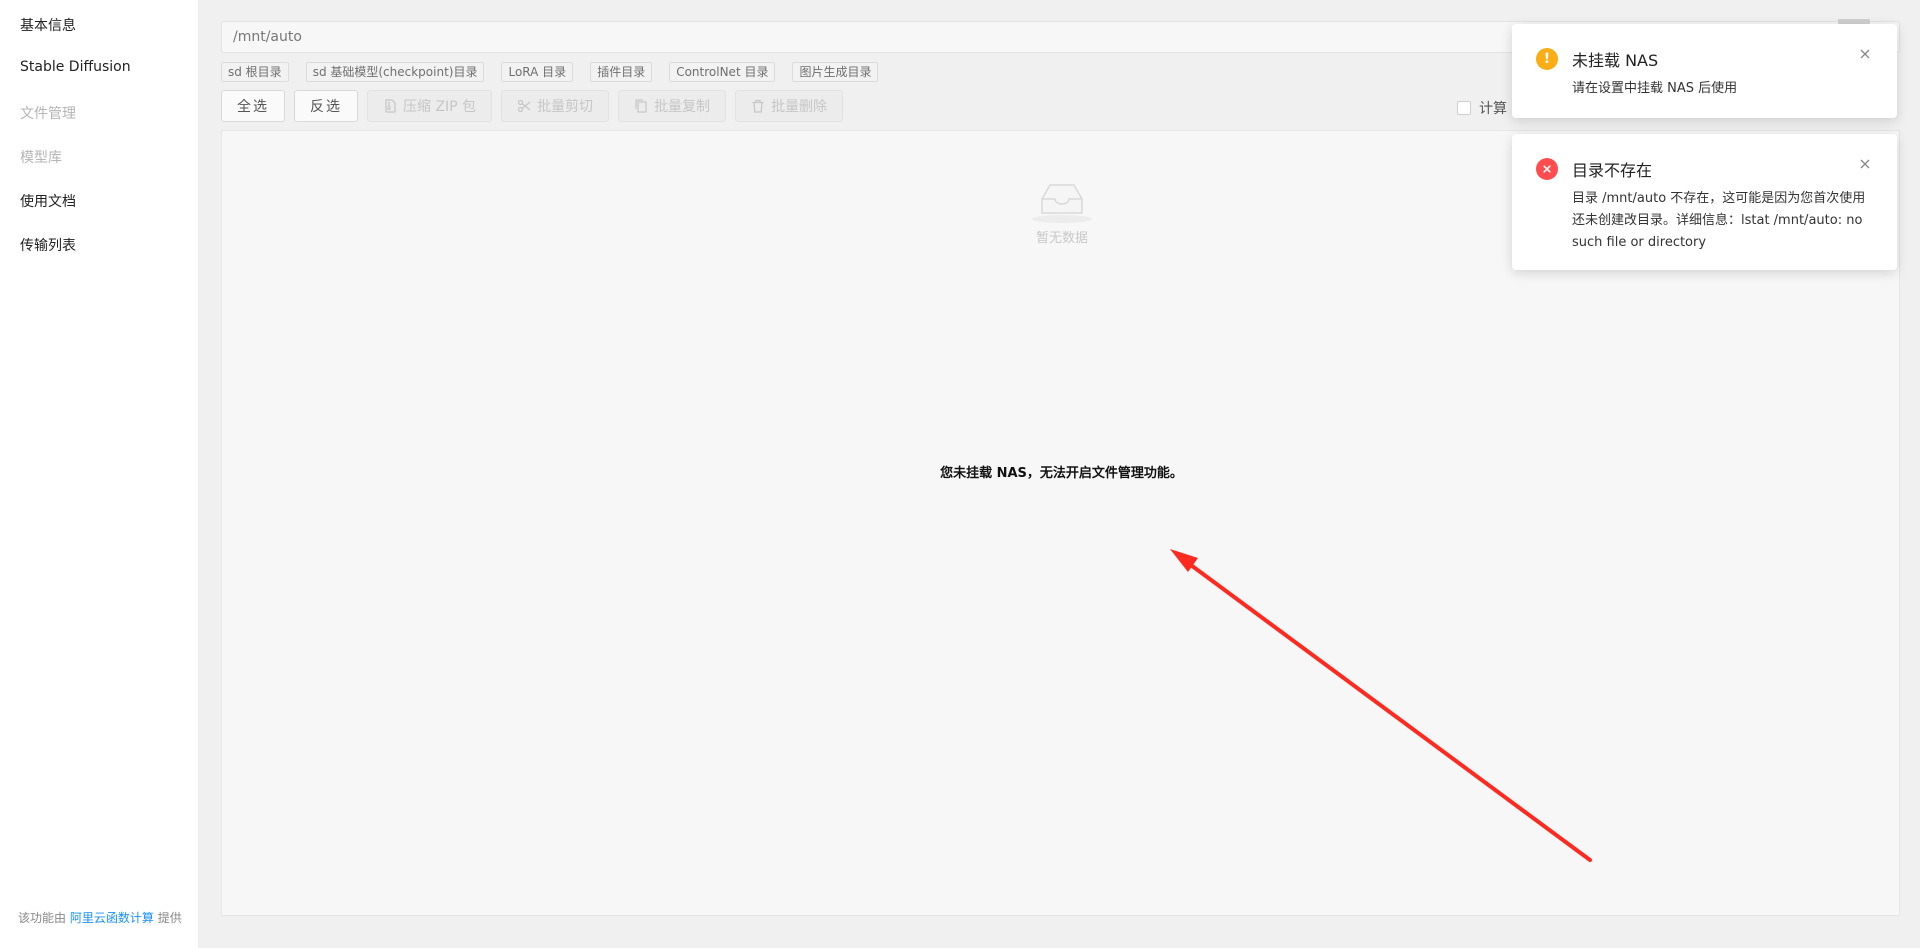  What do you see at coordinates (48, 25) in the screenshot?
I see `sidebar-item-basic-info: 基本信息` at bounding box center [48, 25].